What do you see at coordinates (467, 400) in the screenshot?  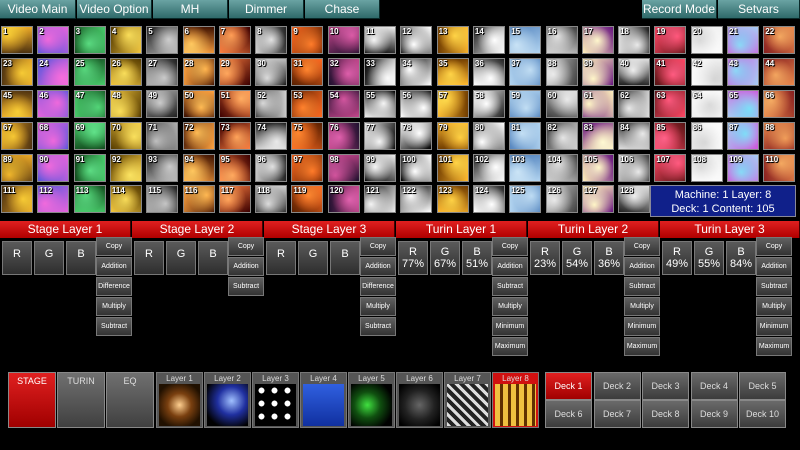 I see `layer-thumb-7: Layer 7` at bounding box center [467, 400].